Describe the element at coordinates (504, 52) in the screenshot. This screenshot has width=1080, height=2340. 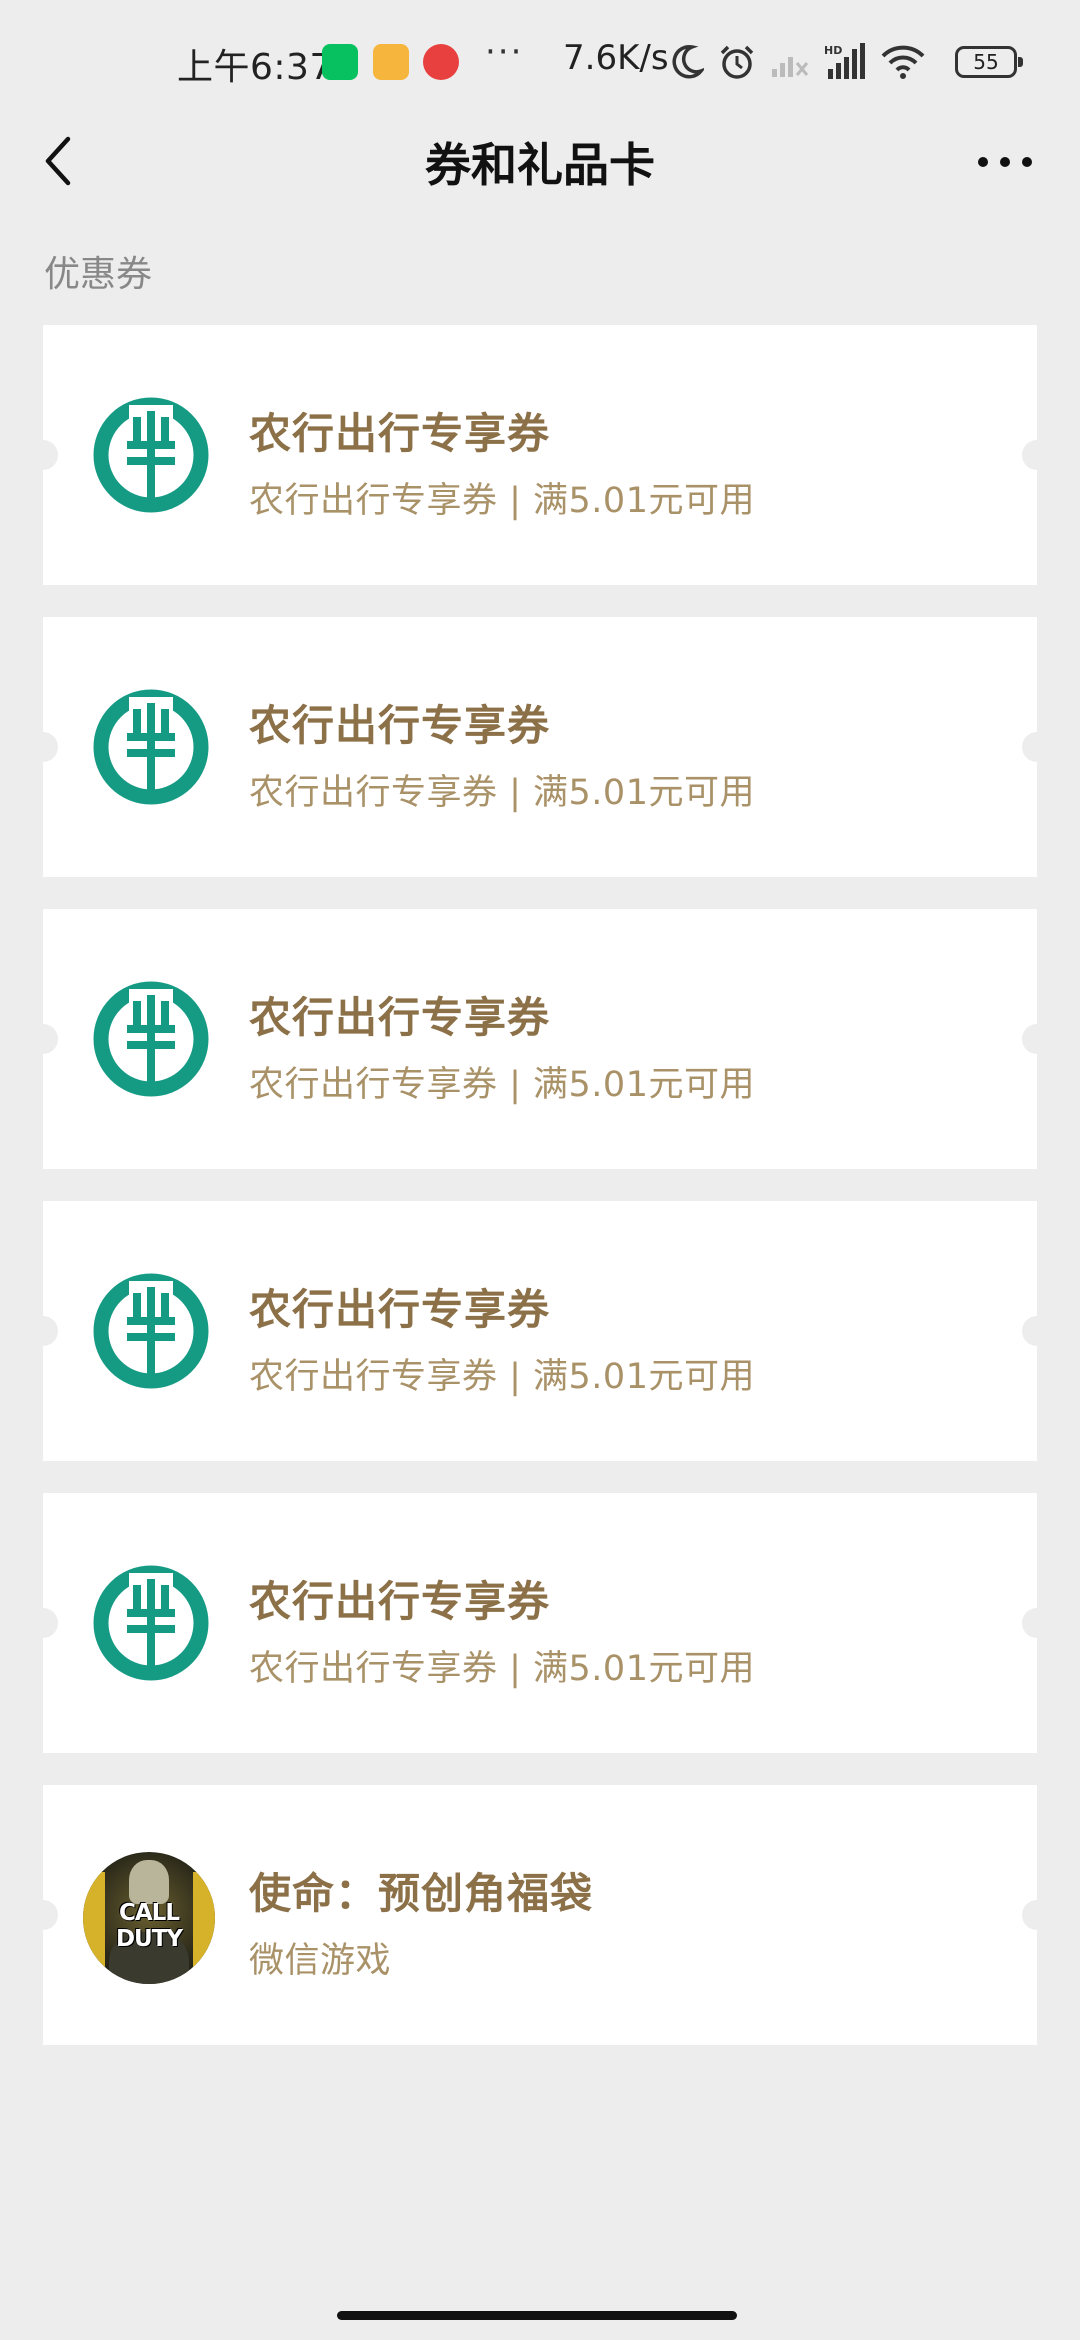
I see `more-notifications-icon: ···` at that location.